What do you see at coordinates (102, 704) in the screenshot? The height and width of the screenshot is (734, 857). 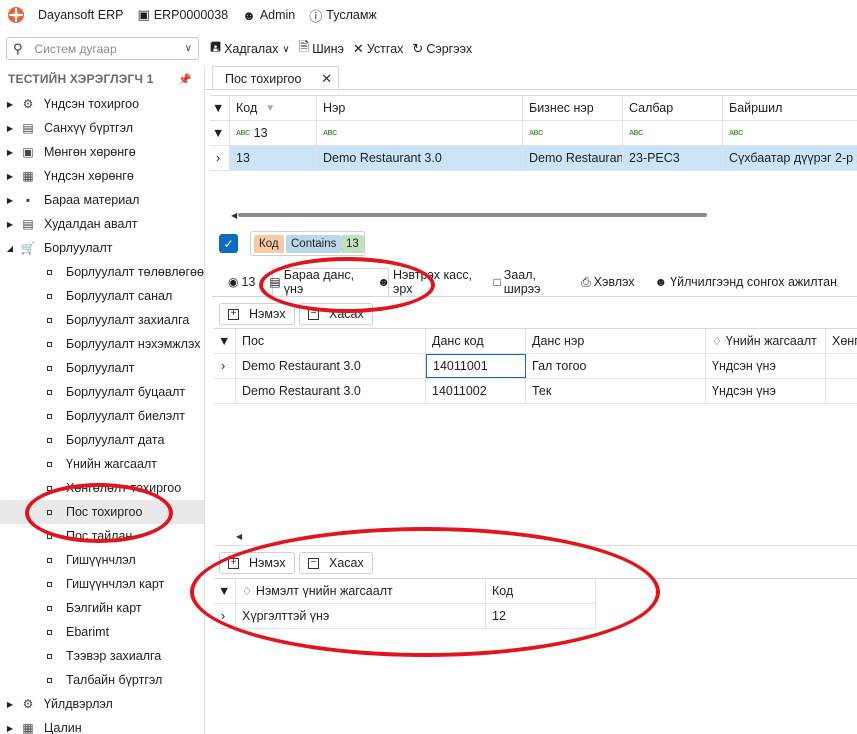 I see `sidebar-item-production: ▶ ⚙ Үйлдвэрлэл` at bounding box center [102, 704].